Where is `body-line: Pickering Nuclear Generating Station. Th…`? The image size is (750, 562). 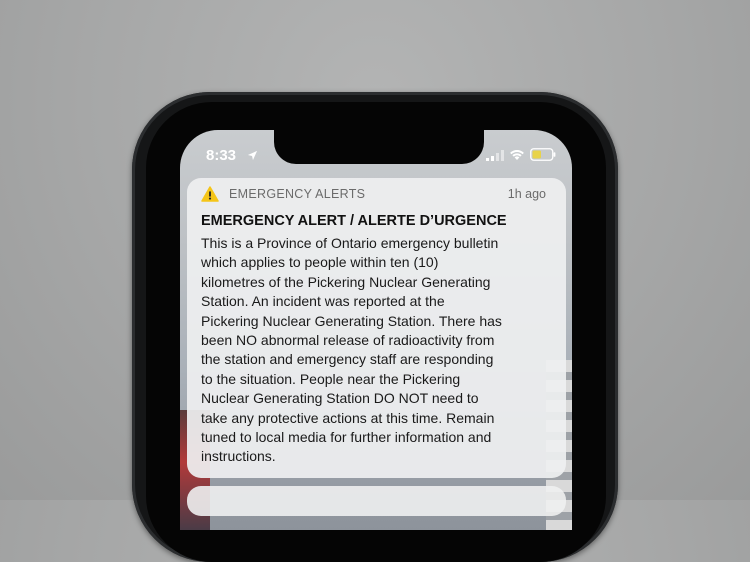
body-line: Pickering Nuclear Generating Station. Th… is located at coordinates (351, 320).